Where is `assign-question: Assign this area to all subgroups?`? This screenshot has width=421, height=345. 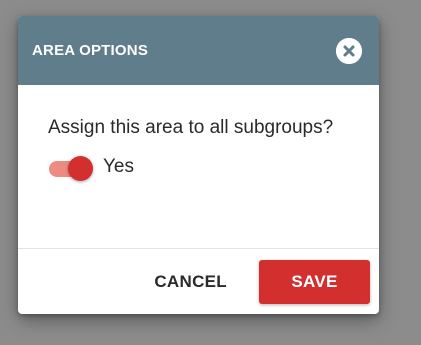
assign-question: Assign this area to all subgroups? is located at coordinates (191, 127).